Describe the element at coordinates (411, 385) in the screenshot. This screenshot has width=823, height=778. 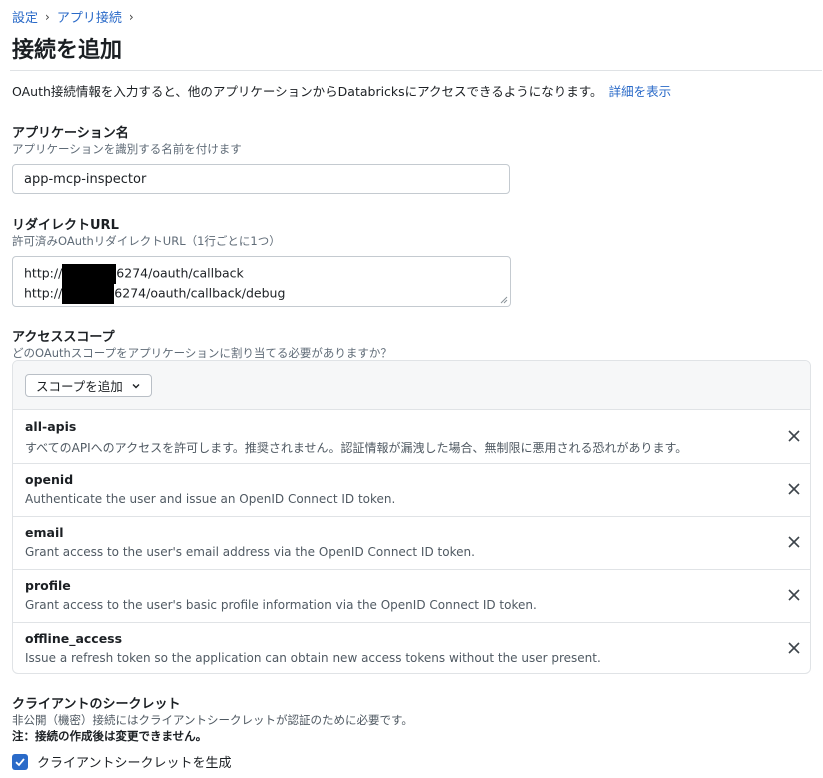
I see `scope-list-header: スコープを追加` at that location.